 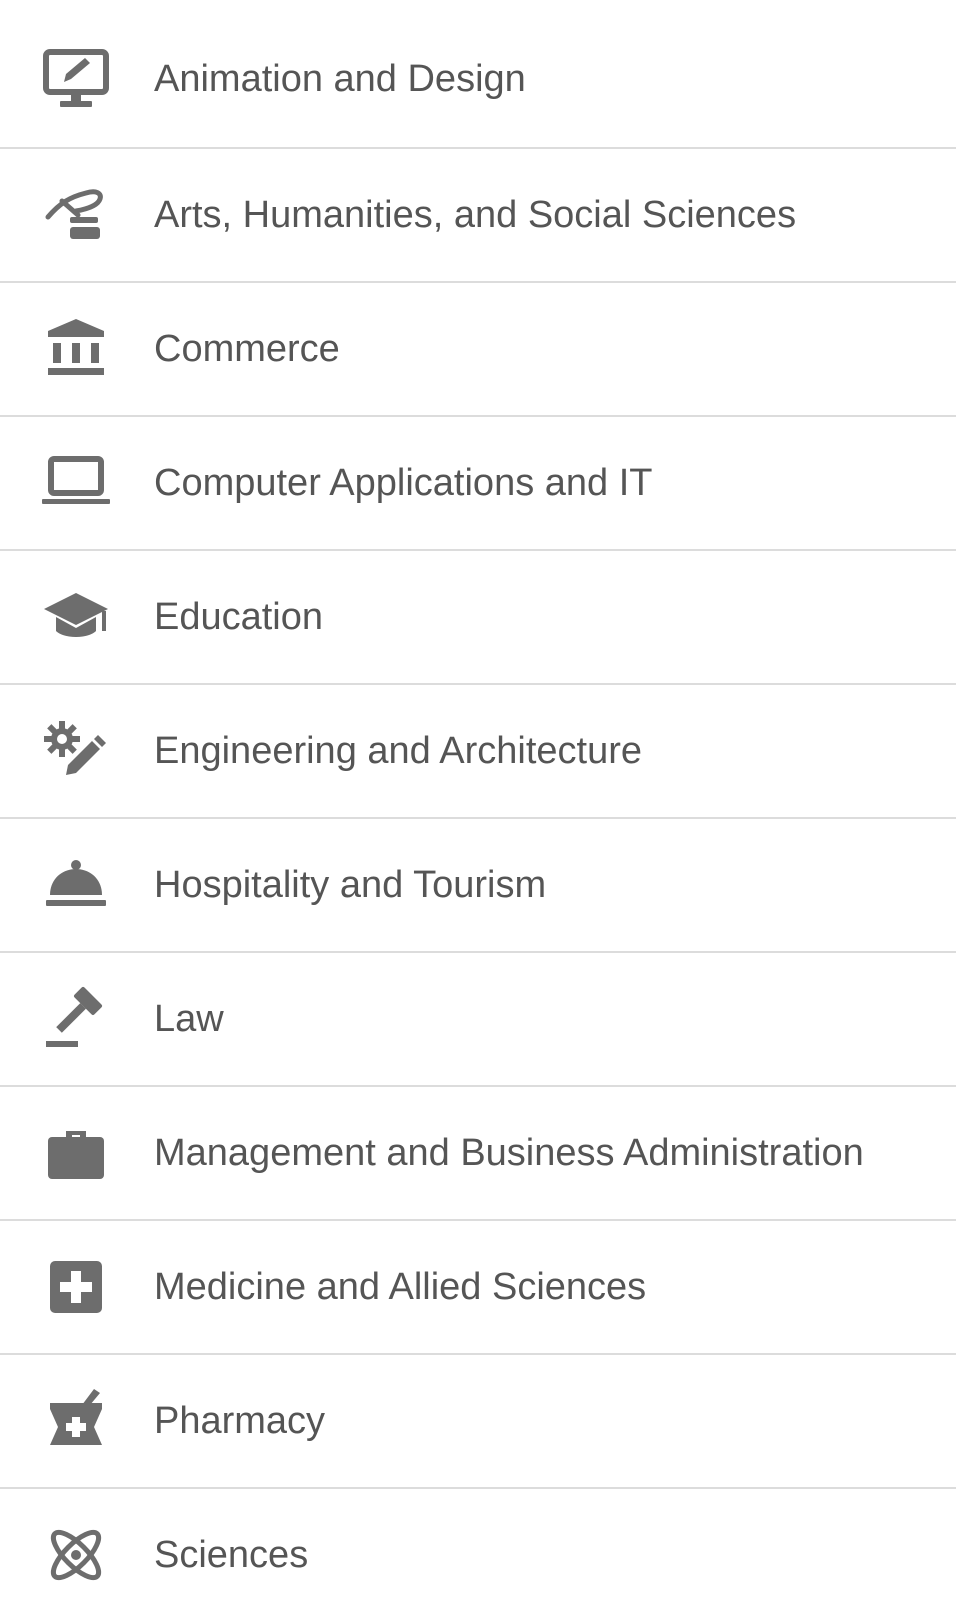 I want to click on category-item-commerce: Commerce, so click(x=478, y=348).